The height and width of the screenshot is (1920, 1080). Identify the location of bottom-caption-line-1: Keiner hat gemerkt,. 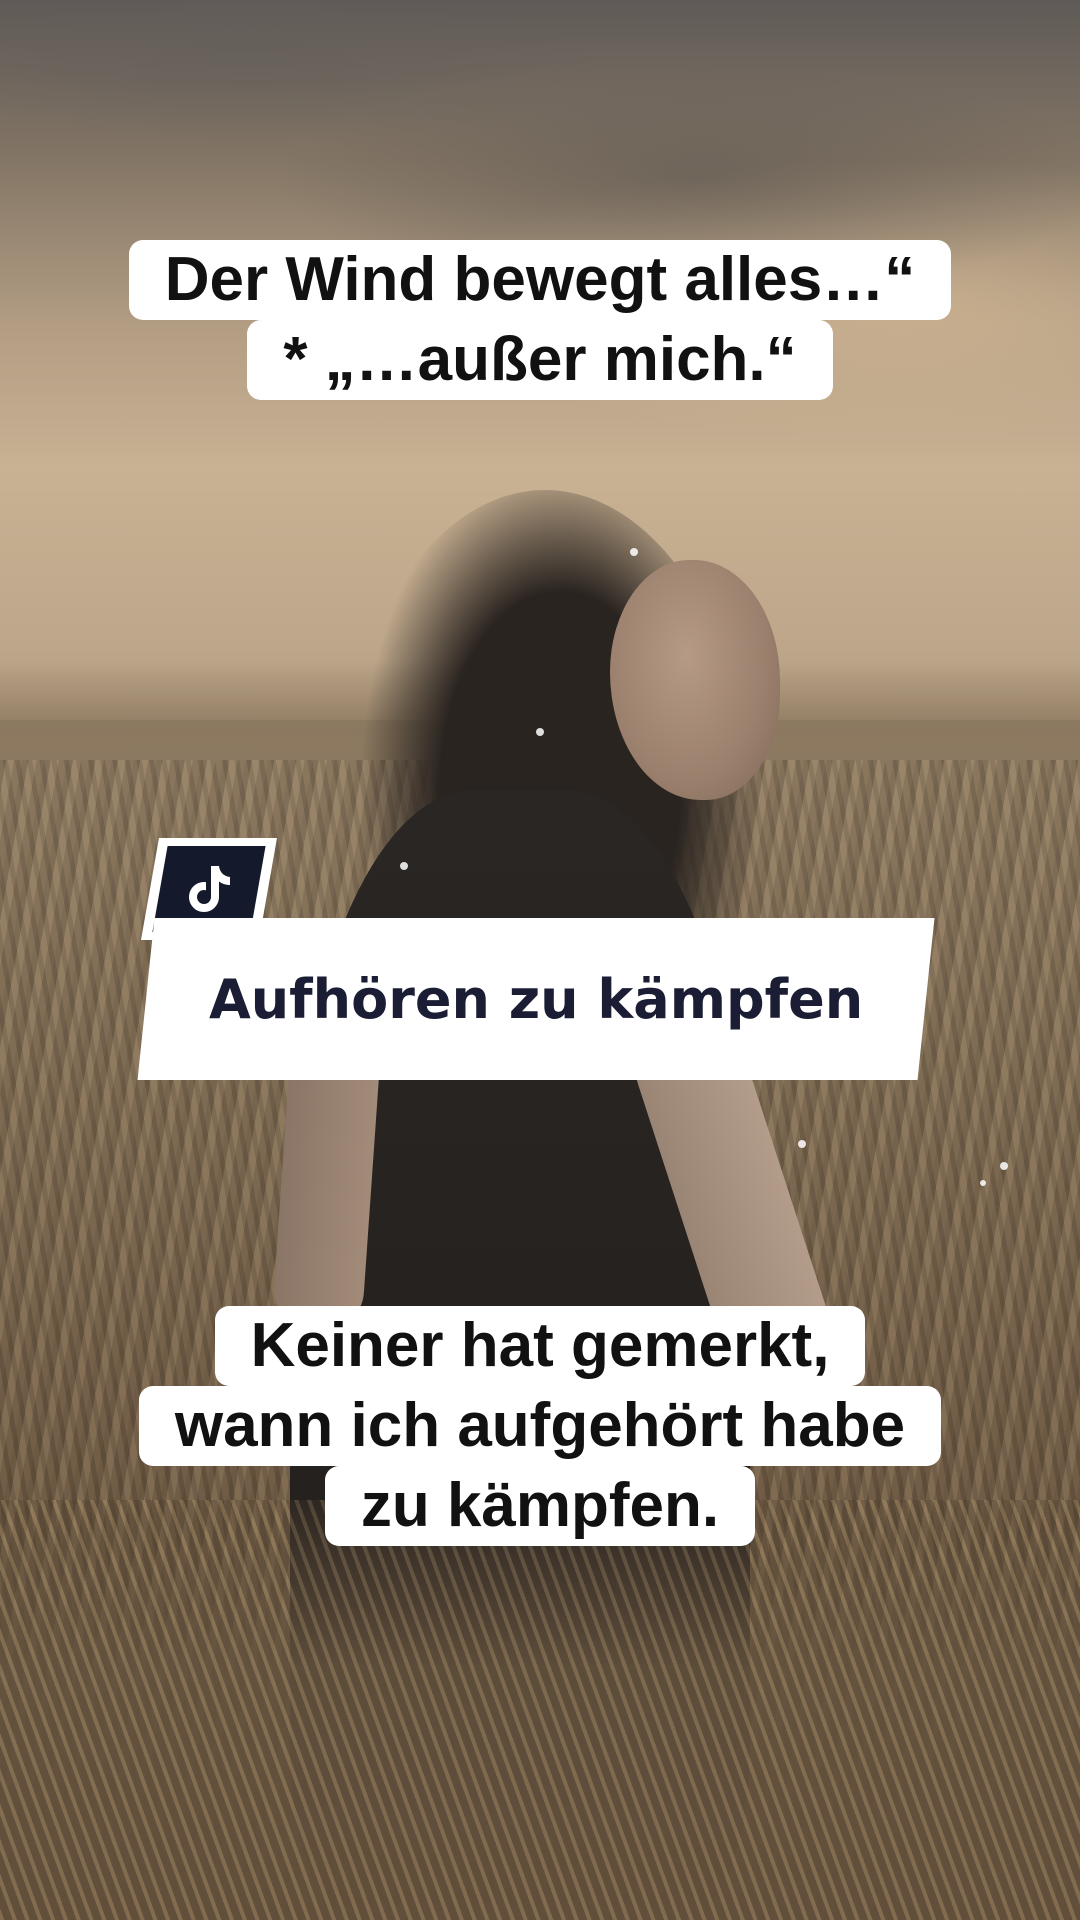
(540, 1346).